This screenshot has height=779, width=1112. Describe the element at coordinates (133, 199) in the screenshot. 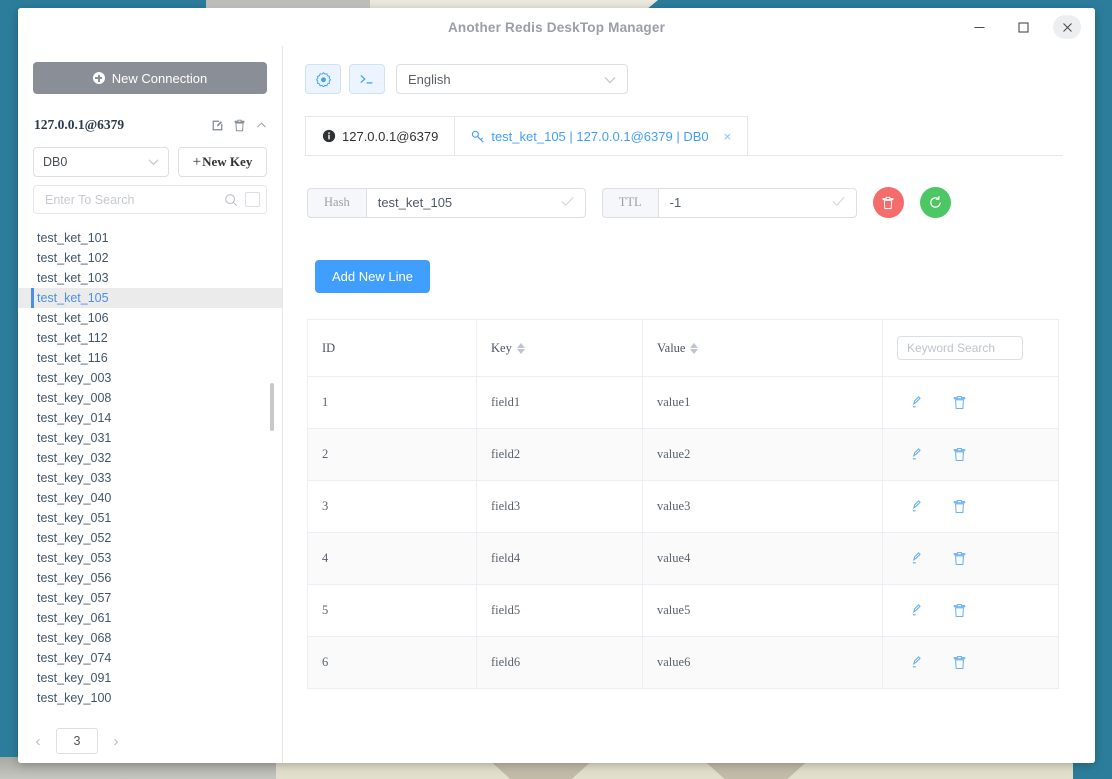

I see `search-input` at that location.